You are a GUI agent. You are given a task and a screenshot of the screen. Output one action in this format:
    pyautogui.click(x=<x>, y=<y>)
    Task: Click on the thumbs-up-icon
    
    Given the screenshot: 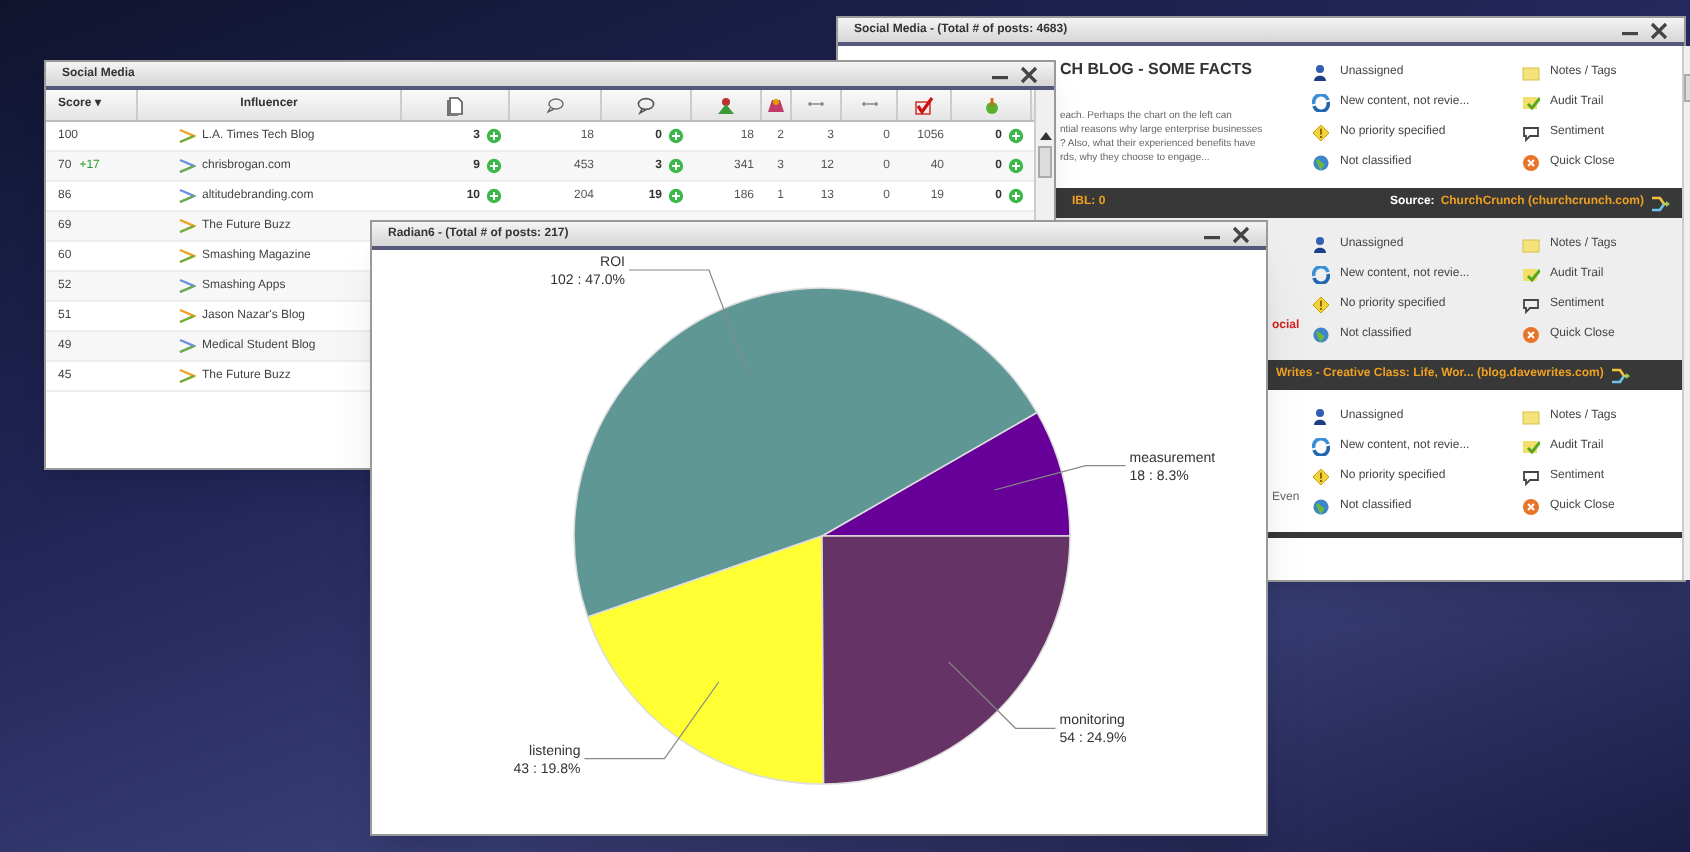 What is the action you would take?
    pyautogui.click(x=991, y=105)
    